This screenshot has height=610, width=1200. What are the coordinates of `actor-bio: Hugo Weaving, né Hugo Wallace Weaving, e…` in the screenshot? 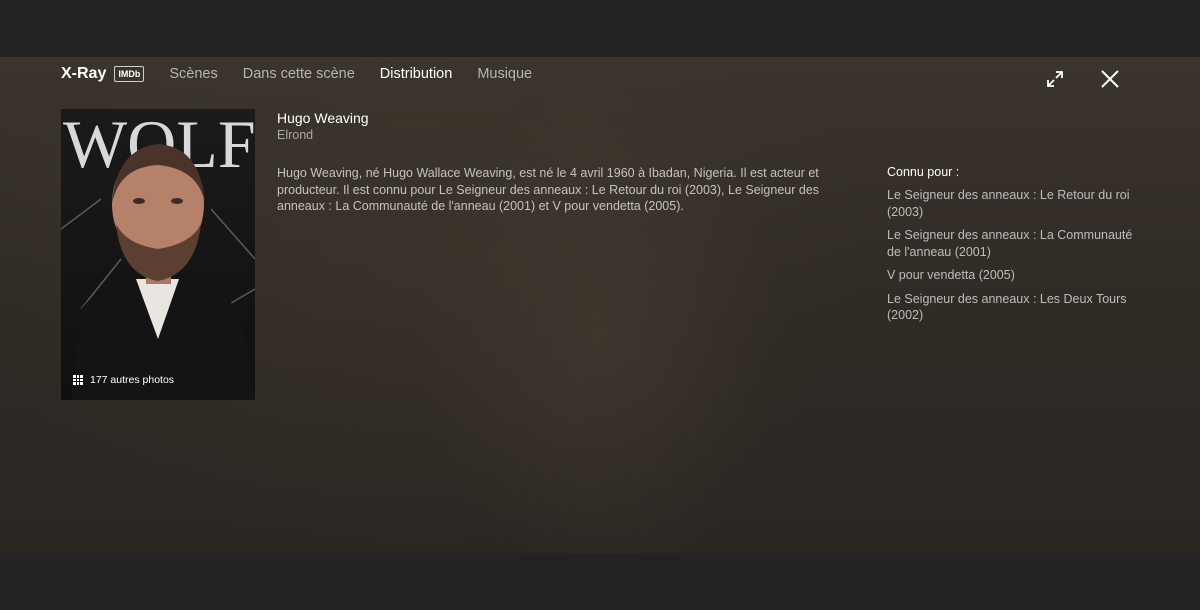 It's located at (548, 189).